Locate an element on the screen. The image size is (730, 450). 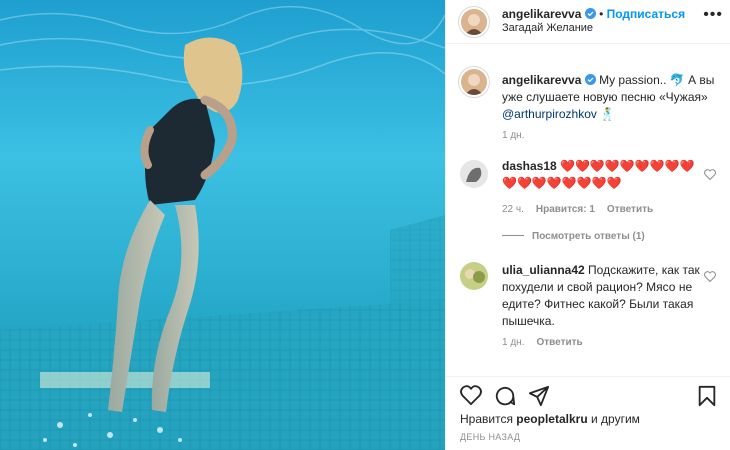
caption-username: angelikarevva is located at coordinates (541, 80).